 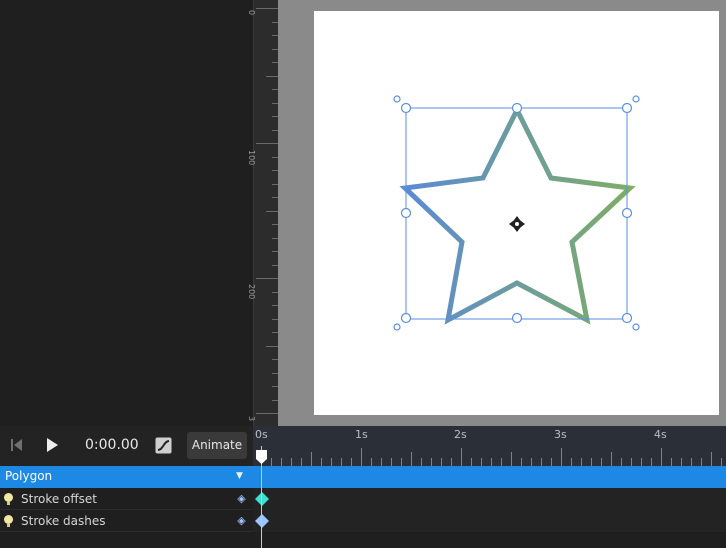 What do you see at coordinates (251, 292) in the screenshot?
I see `ruler-label: 200` at bounding box center [251, 292].